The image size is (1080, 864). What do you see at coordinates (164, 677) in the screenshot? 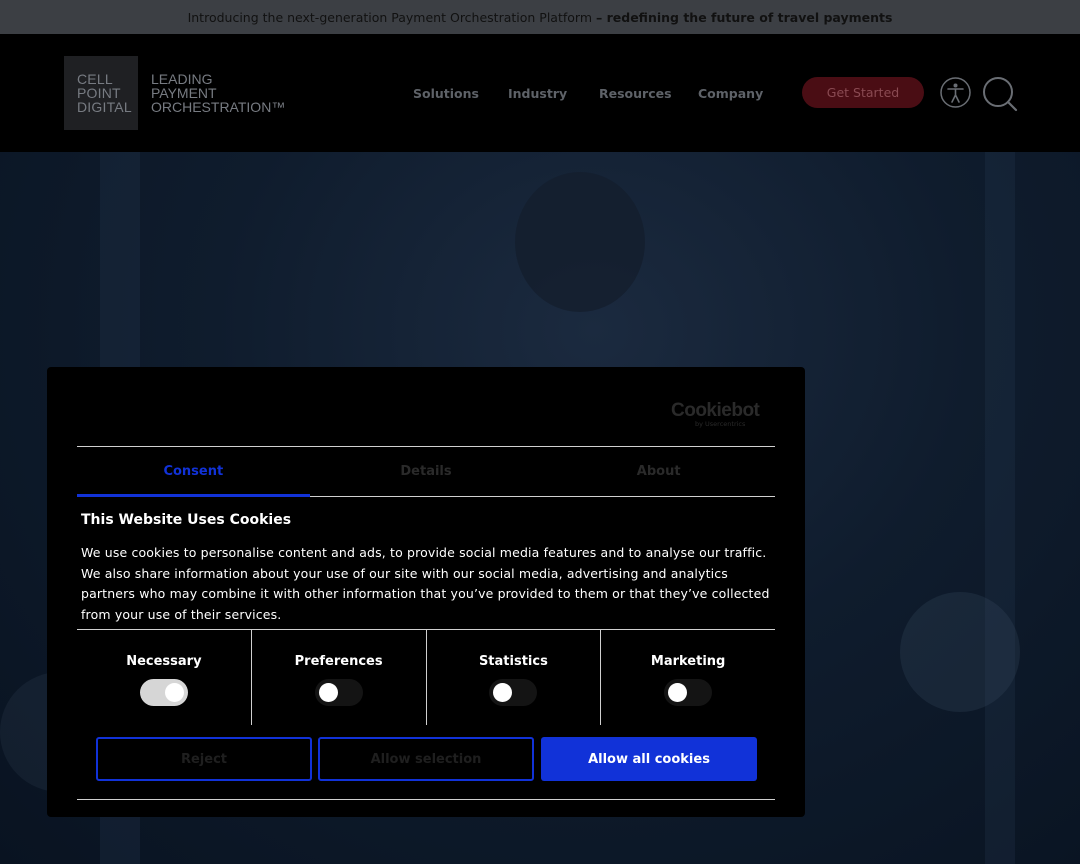
I see `category-necessary: Necessary` at bounding box center [164, 677].